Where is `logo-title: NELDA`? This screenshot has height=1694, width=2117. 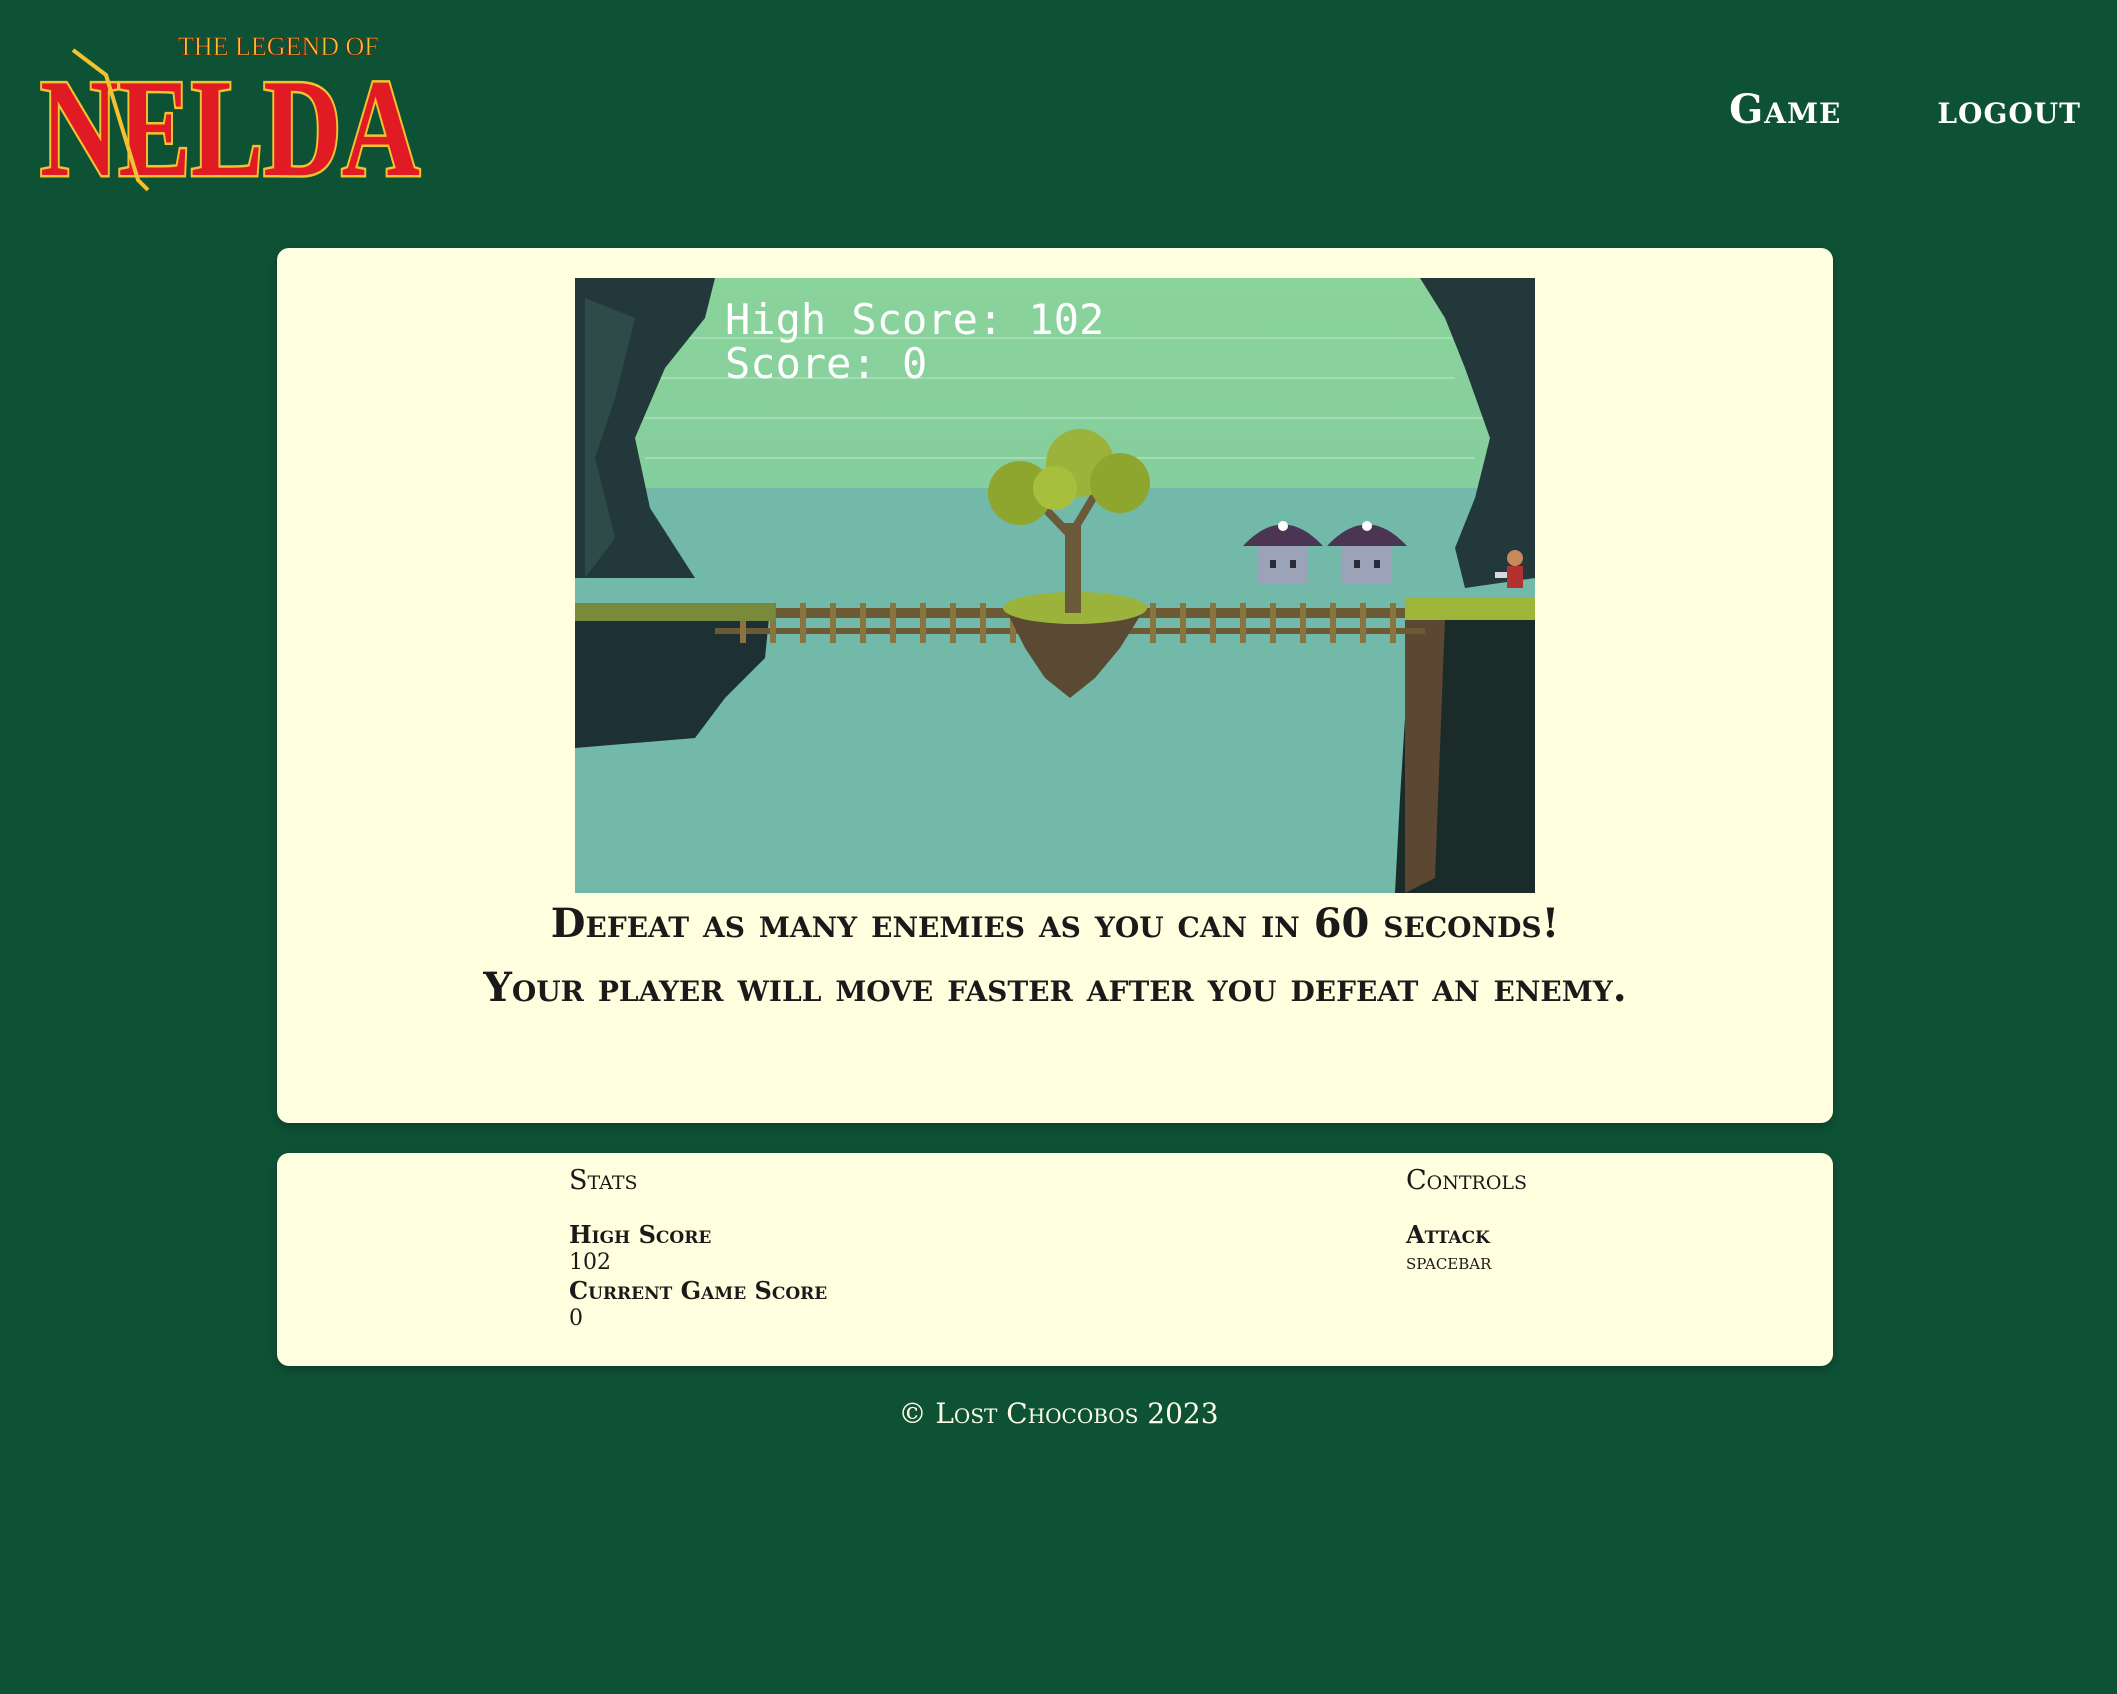
logo-title: NELDA is located at coordinates (230, 125).